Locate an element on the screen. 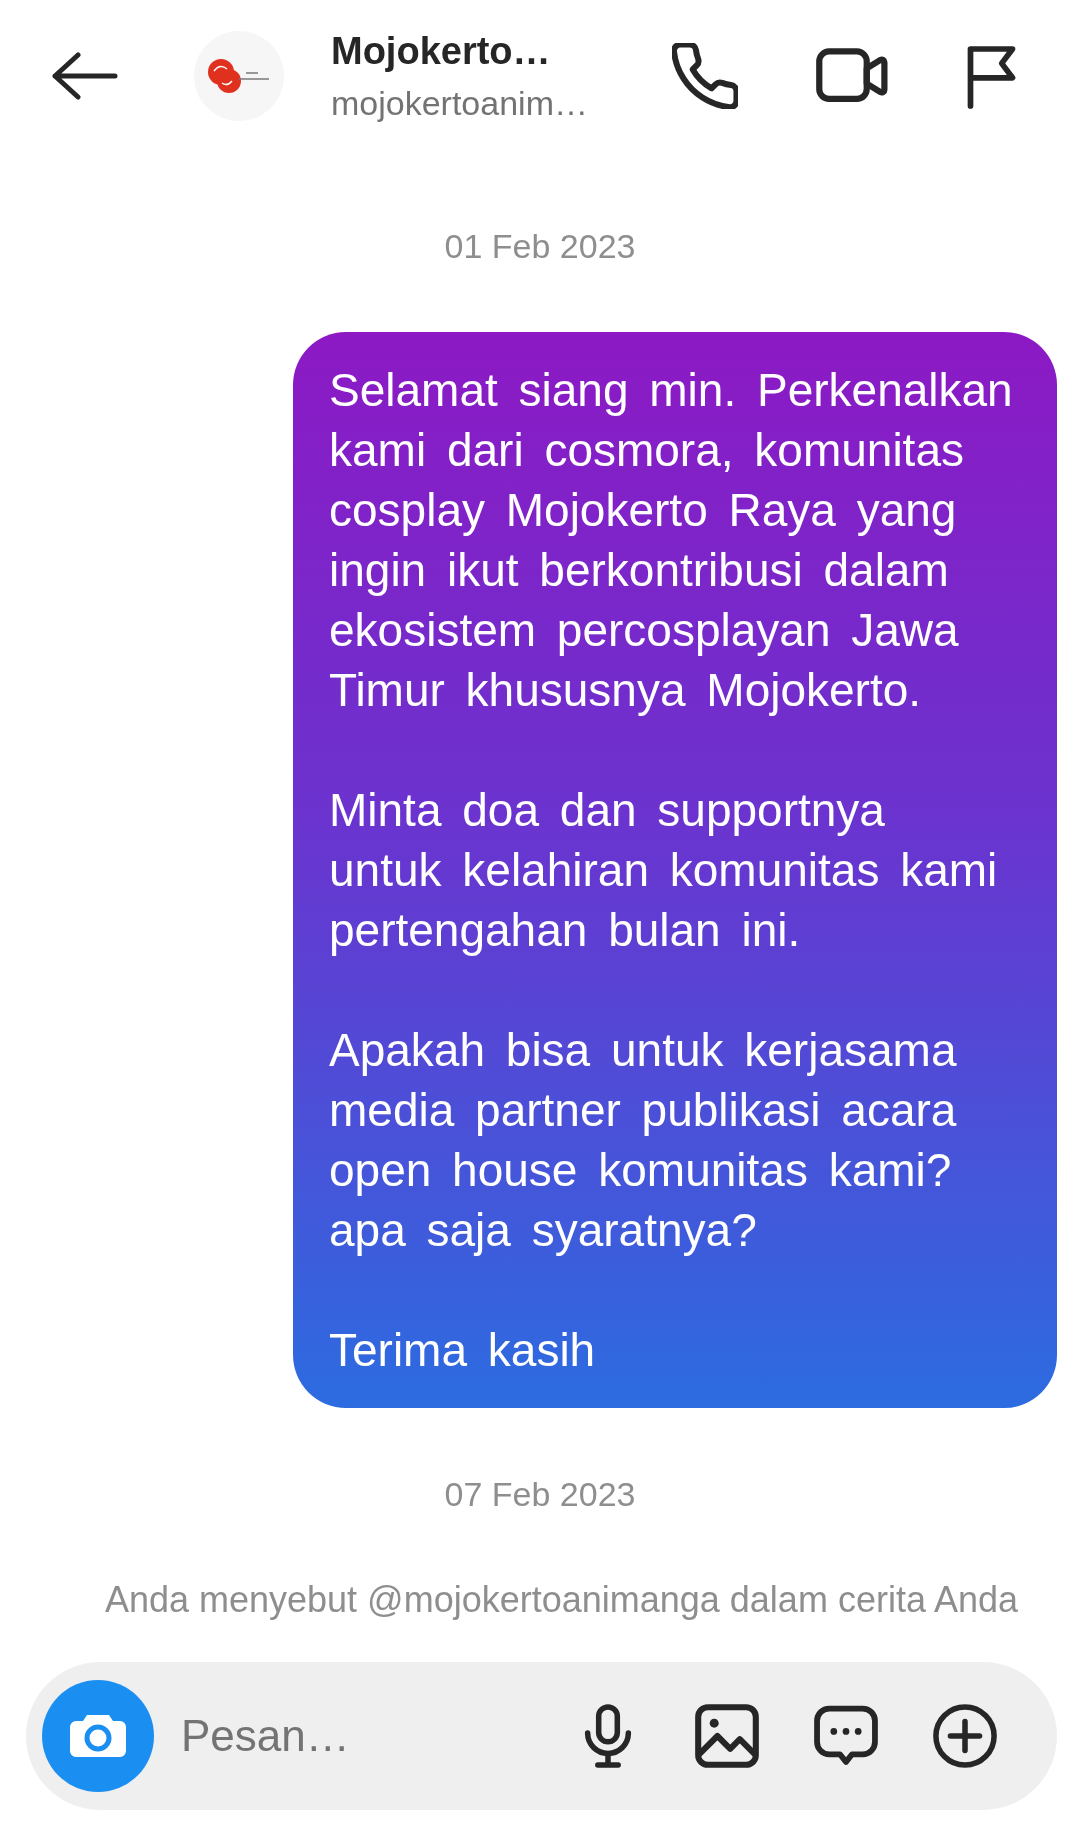 The width and height of the screenshot is (1080, 1834). image-icon is located at coordinates (727, 1736).